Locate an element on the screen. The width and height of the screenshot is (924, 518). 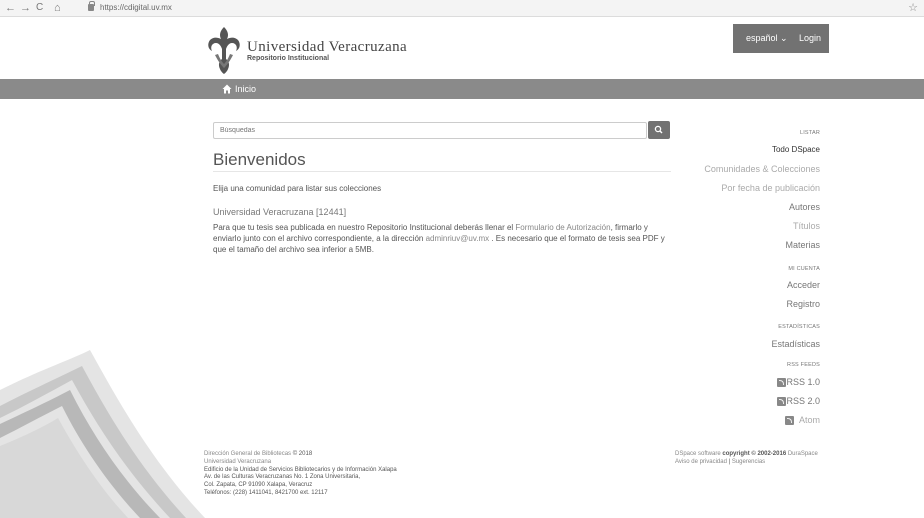
search-icon is located at coordinates (658, 129).